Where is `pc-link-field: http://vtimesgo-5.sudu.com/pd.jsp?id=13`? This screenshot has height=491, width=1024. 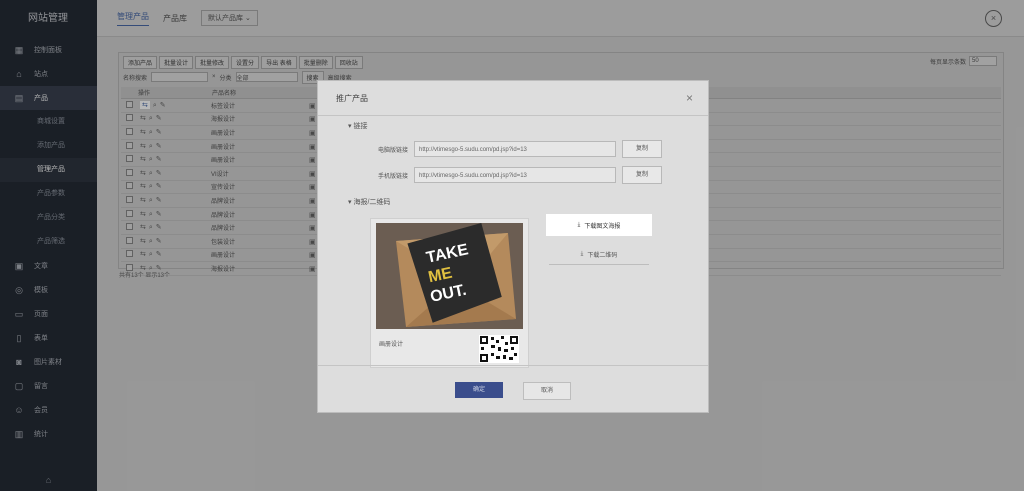 pc-link-field: http://vtimesgo-5.sudu.com/pd.jsp?id=13 is located at coordinates (515, 149).